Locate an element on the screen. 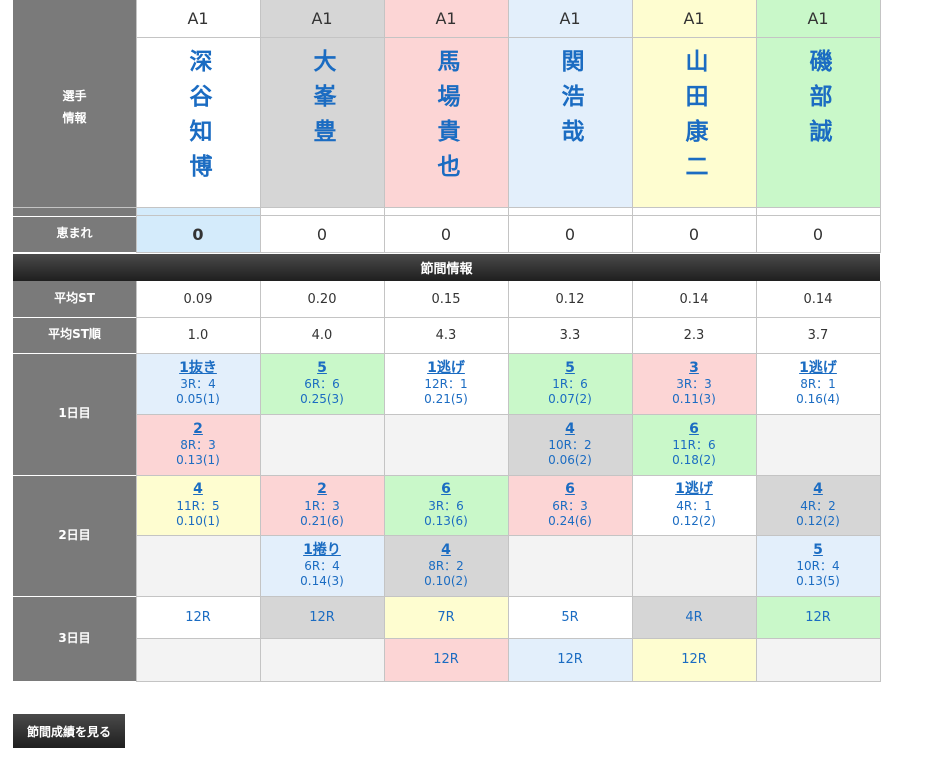 The height and width of the screenshot is (773, 932). player-name: 馬場貴也 is located at coordinates (446, 119).